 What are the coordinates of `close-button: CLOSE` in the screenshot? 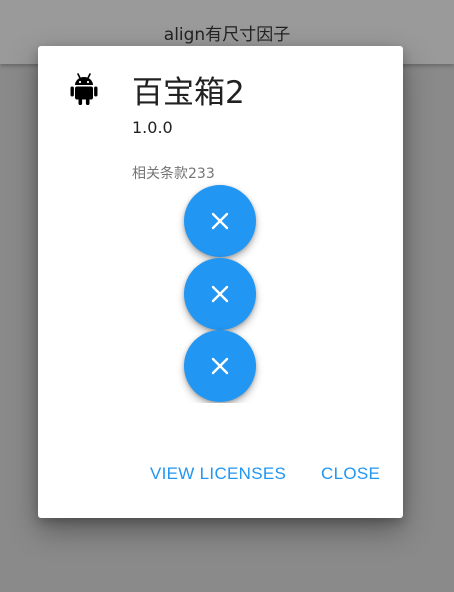 It's located at (350, 474).